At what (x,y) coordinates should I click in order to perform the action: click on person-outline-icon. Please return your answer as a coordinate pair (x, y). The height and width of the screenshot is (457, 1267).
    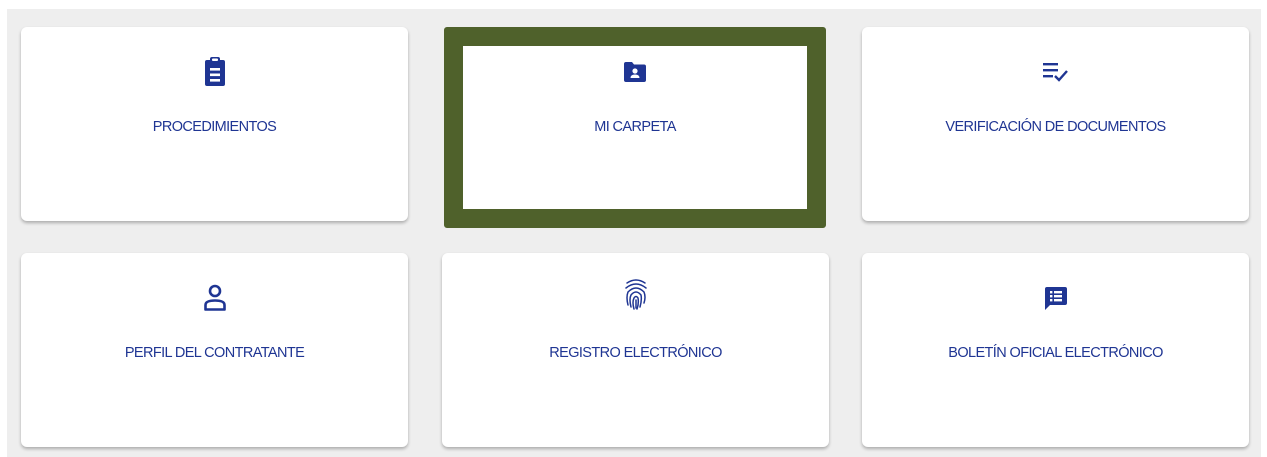
    Looking at the image, I should click on (215, 298).